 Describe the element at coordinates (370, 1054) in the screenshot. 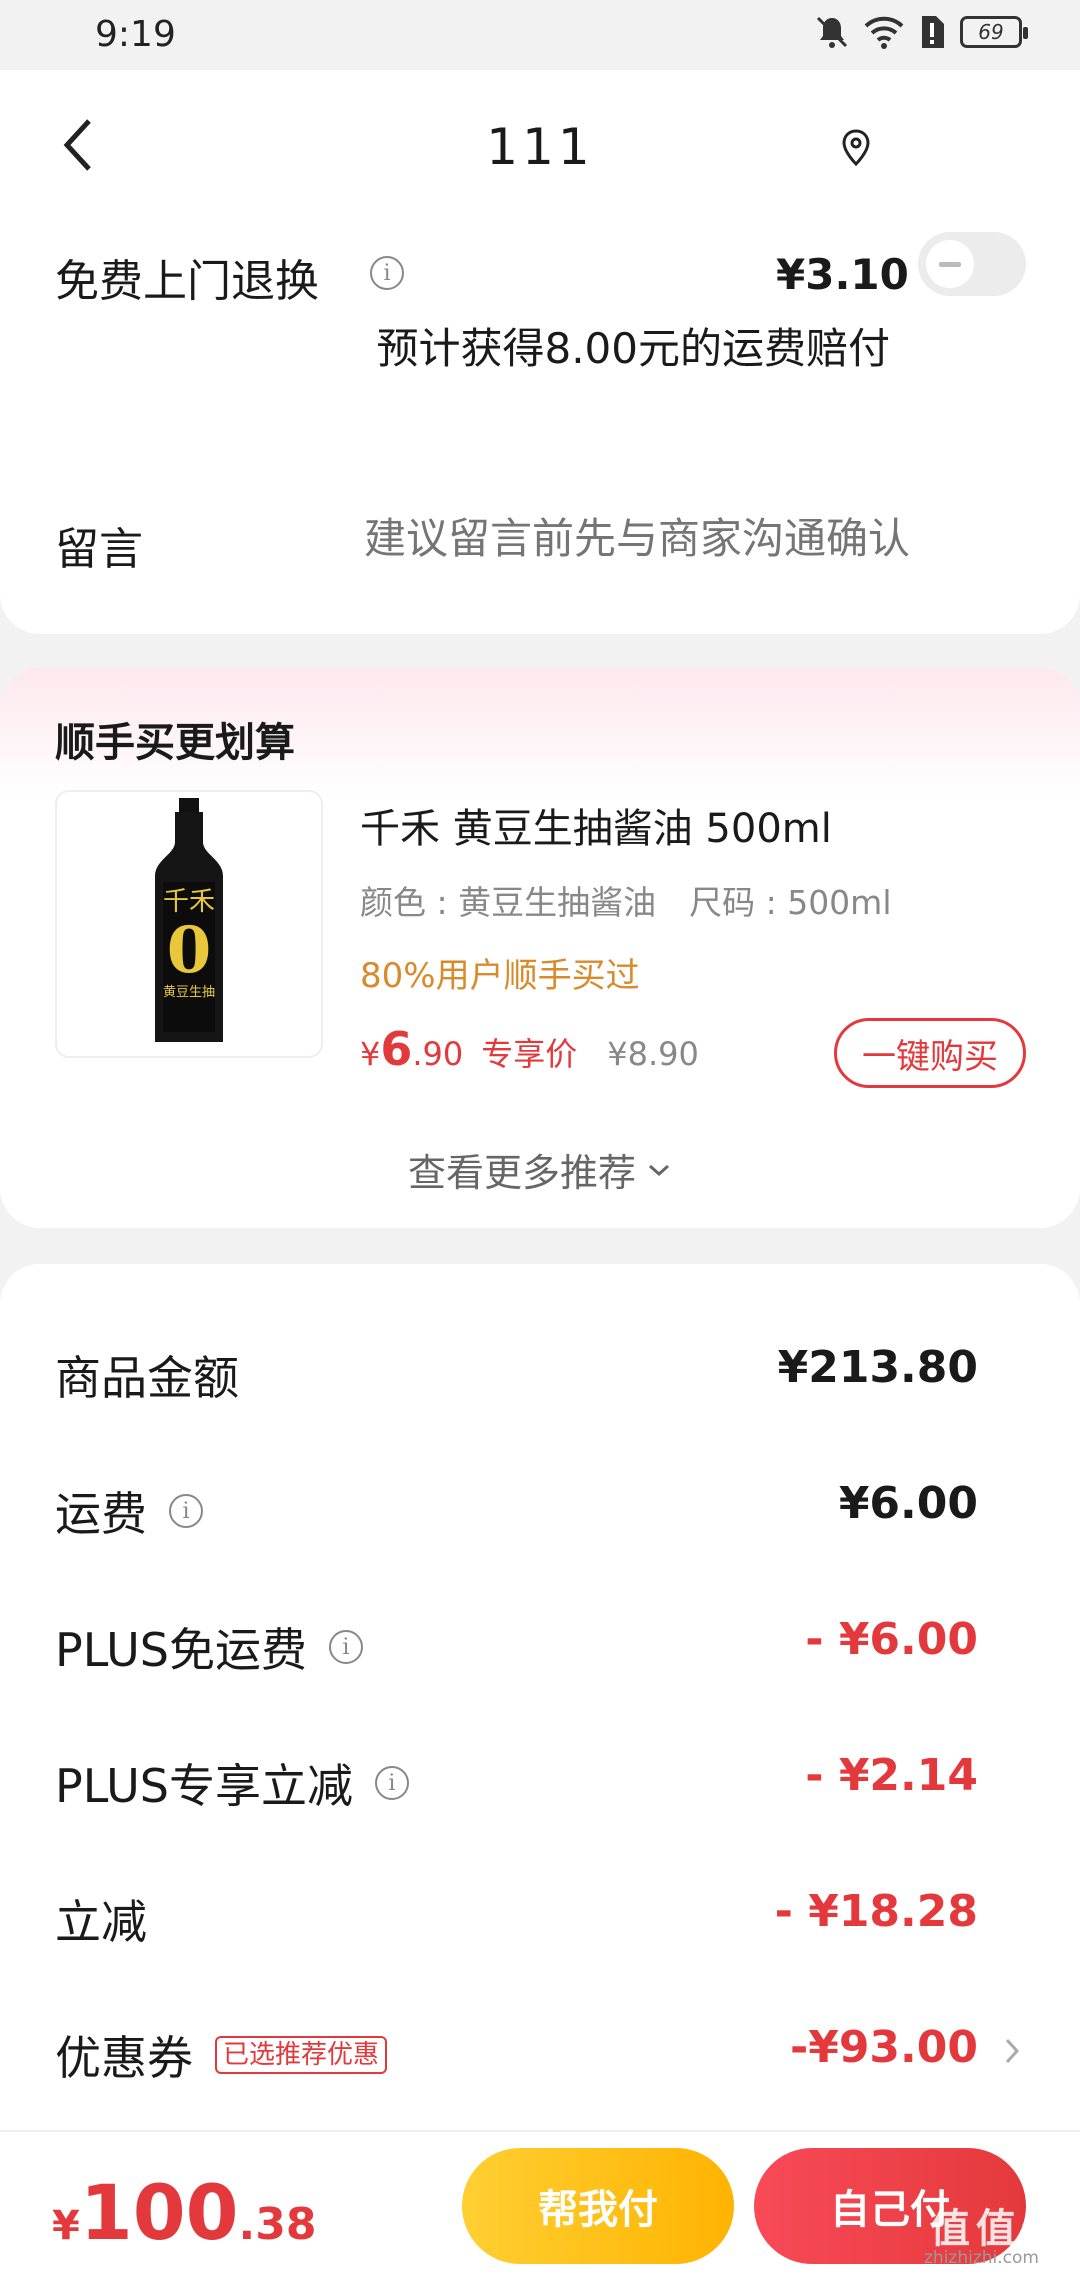

I see `price-symbol: ¥` at that location.